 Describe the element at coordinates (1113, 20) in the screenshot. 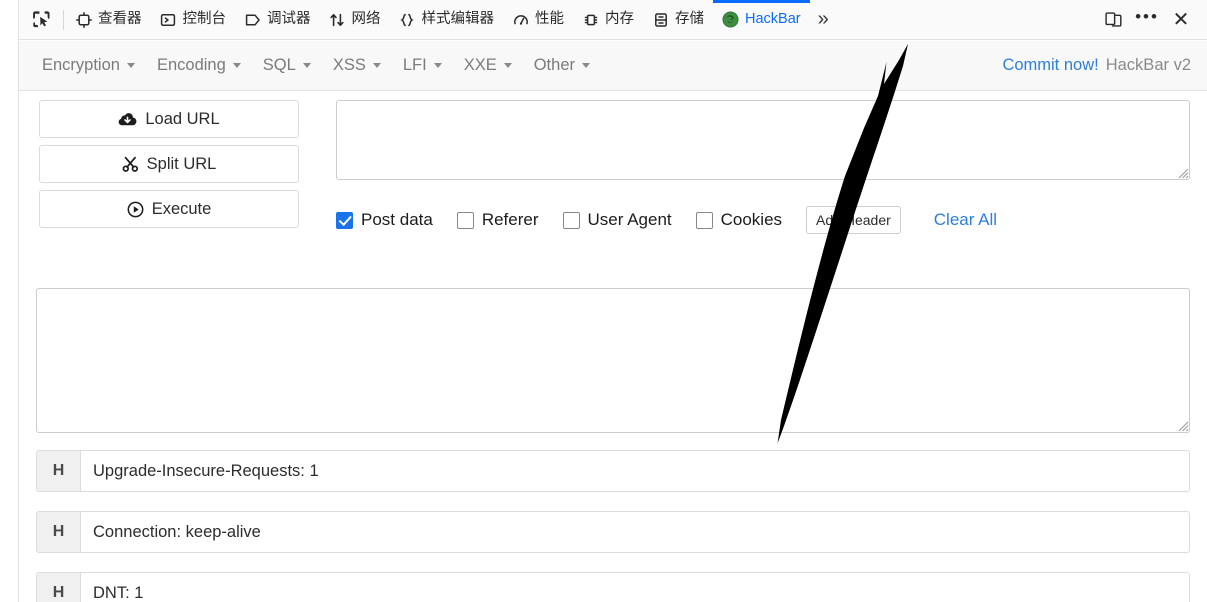

I see `responsive-design-mode-icon` at that location.